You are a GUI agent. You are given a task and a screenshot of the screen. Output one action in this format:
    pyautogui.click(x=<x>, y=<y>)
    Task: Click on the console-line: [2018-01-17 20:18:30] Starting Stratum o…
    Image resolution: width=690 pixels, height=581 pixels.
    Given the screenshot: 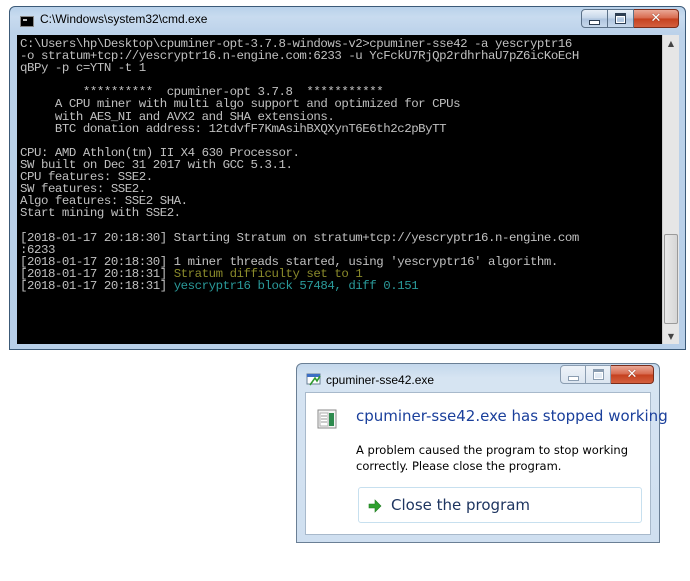 What is the action you would take?
    pyautogui.click(x=341, y=237)
    